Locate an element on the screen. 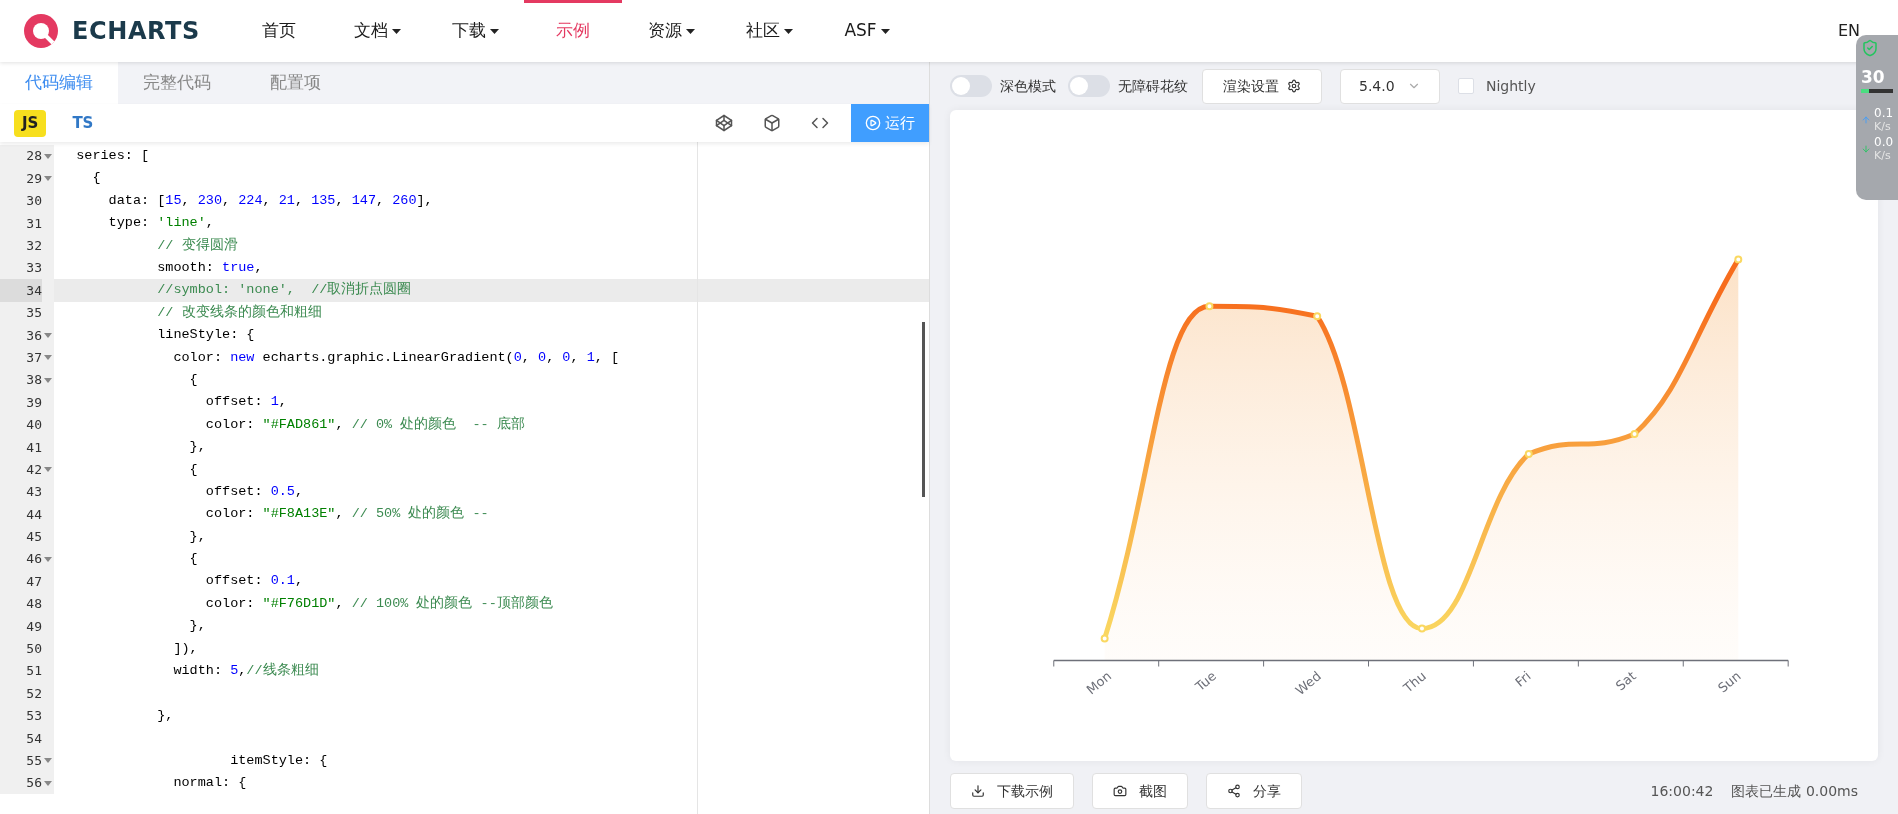  line-number: 37 is located at coordinates (33, 357).